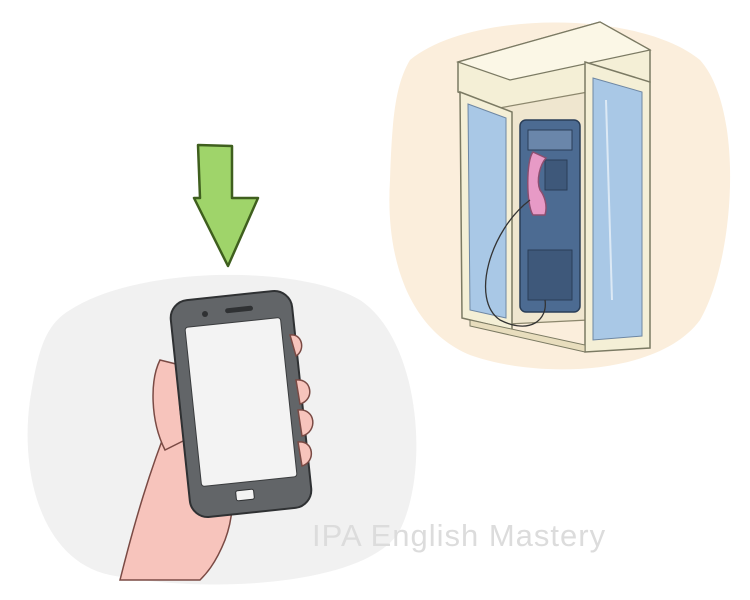  What do you see at coordinates (459, 535) in the screenshot?
I see `watermark-text: IPA English Mastery` at bounding box center [459, 535].